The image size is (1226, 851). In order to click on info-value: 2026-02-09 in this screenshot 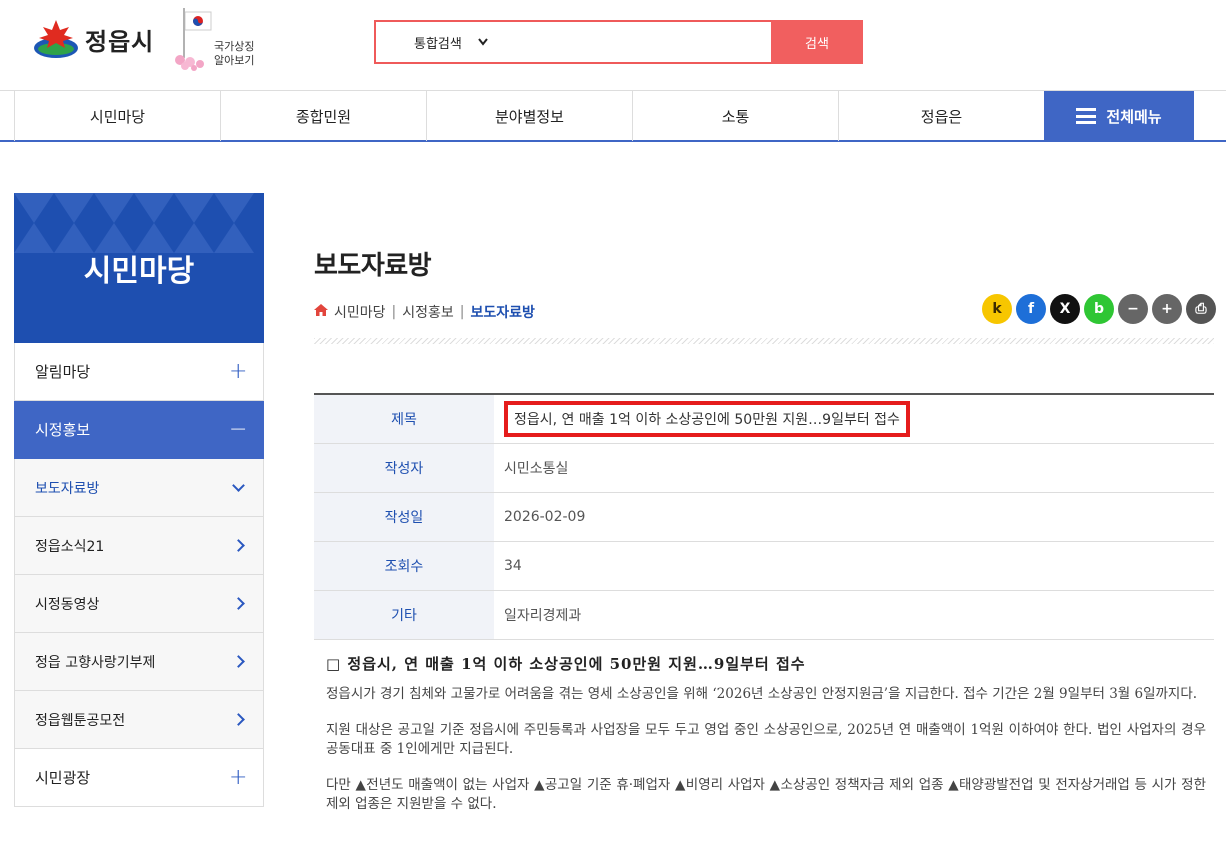, I will do `click(545, 517)`.